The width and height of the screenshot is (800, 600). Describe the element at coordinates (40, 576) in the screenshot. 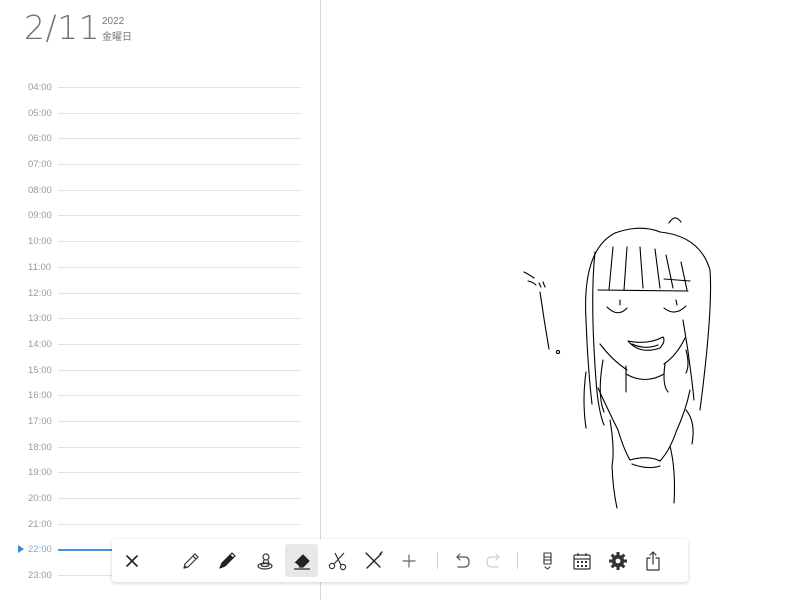

I see `hour-label: 23:00` at that location.